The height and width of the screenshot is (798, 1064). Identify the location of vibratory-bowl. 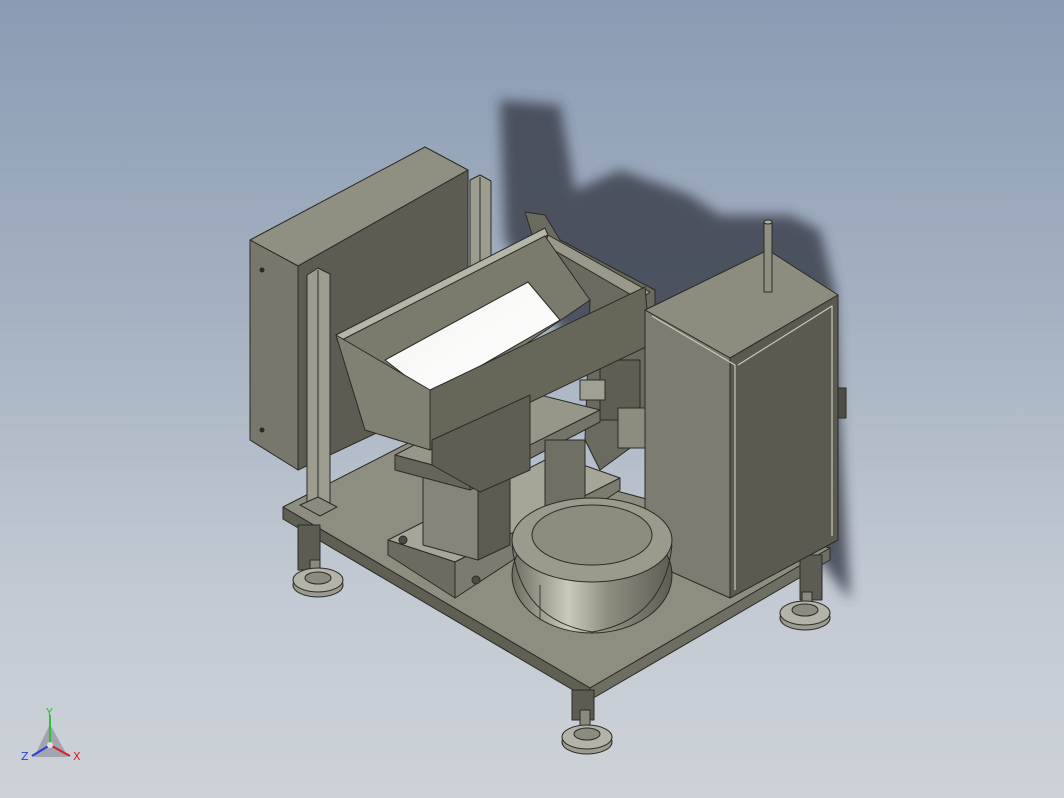
(592, 565).